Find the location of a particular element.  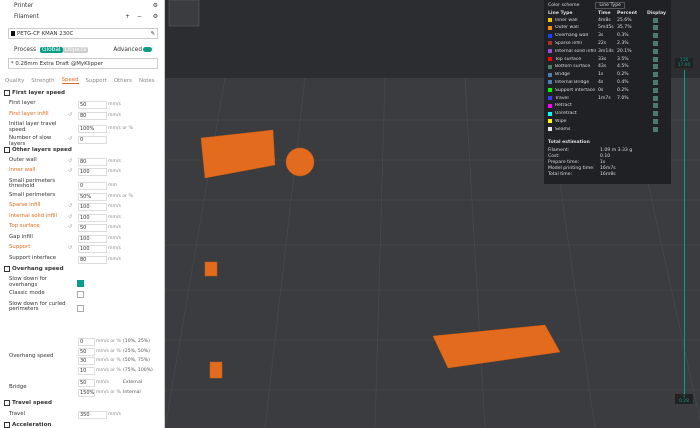

tab-support: Support is located at coordinates (96, 81).